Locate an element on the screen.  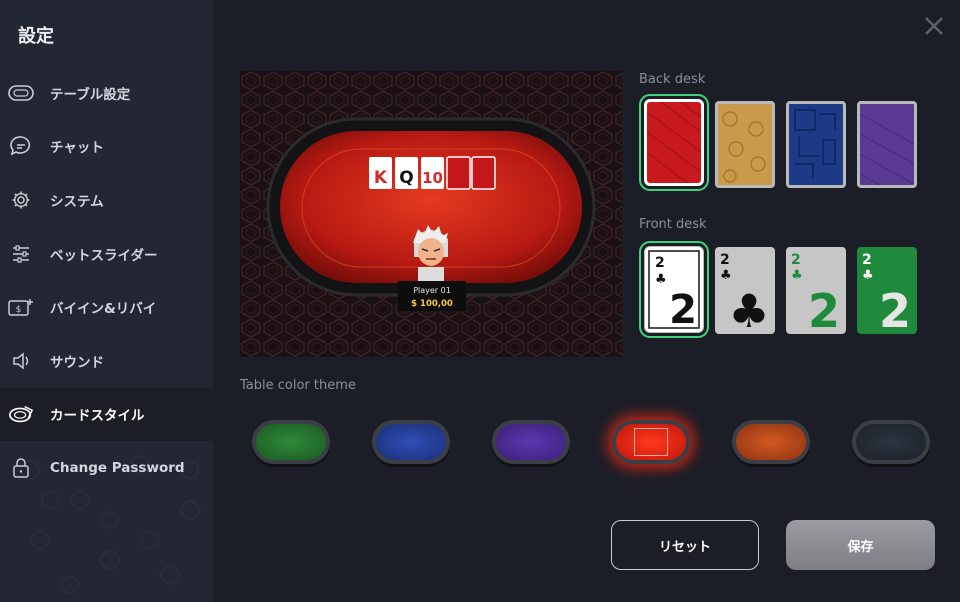
theme-option-purple is located at coordinates (531, 442).